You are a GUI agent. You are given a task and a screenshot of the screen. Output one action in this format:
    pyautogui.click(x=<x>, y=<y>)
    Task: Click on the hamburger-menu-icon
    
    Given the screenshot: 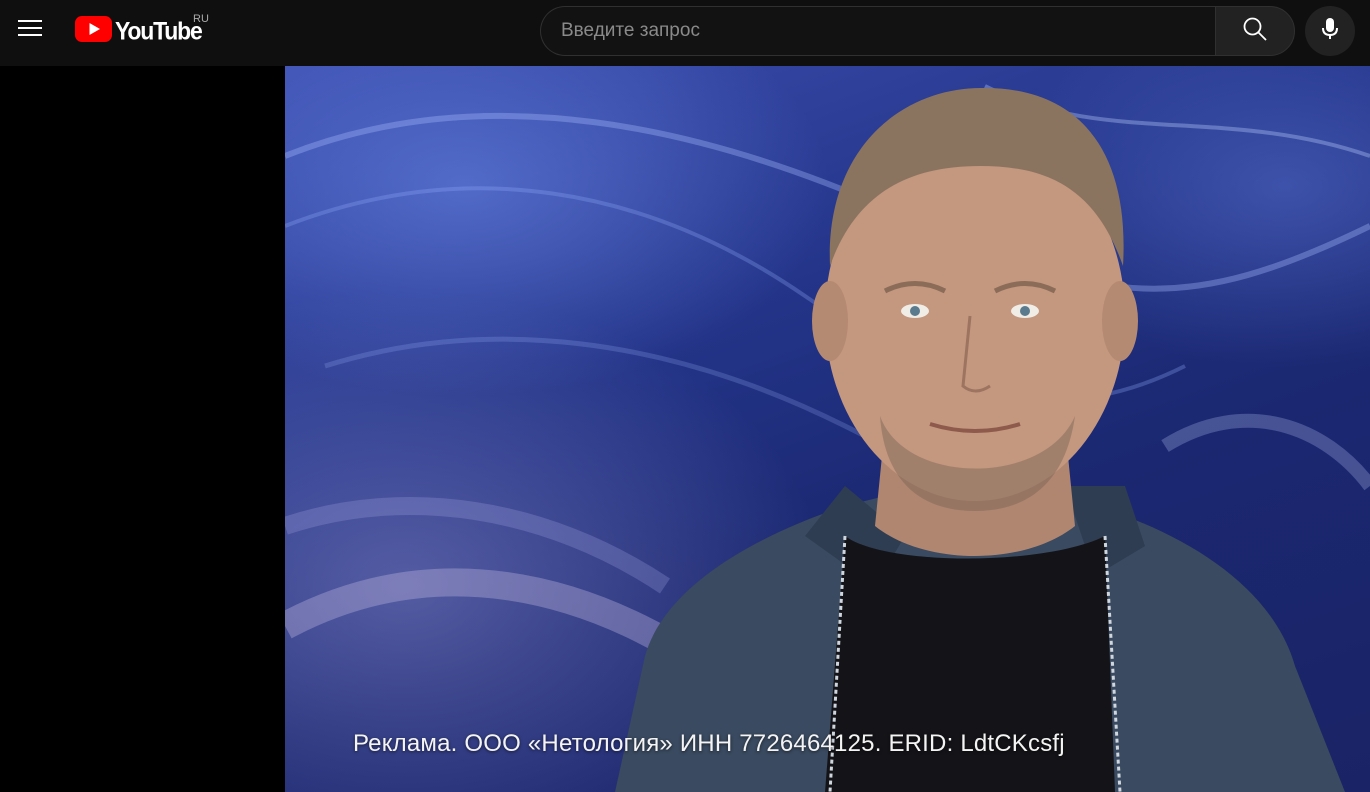 What is the action you would take?
    pyautogui.click(x=30, y=30)
    